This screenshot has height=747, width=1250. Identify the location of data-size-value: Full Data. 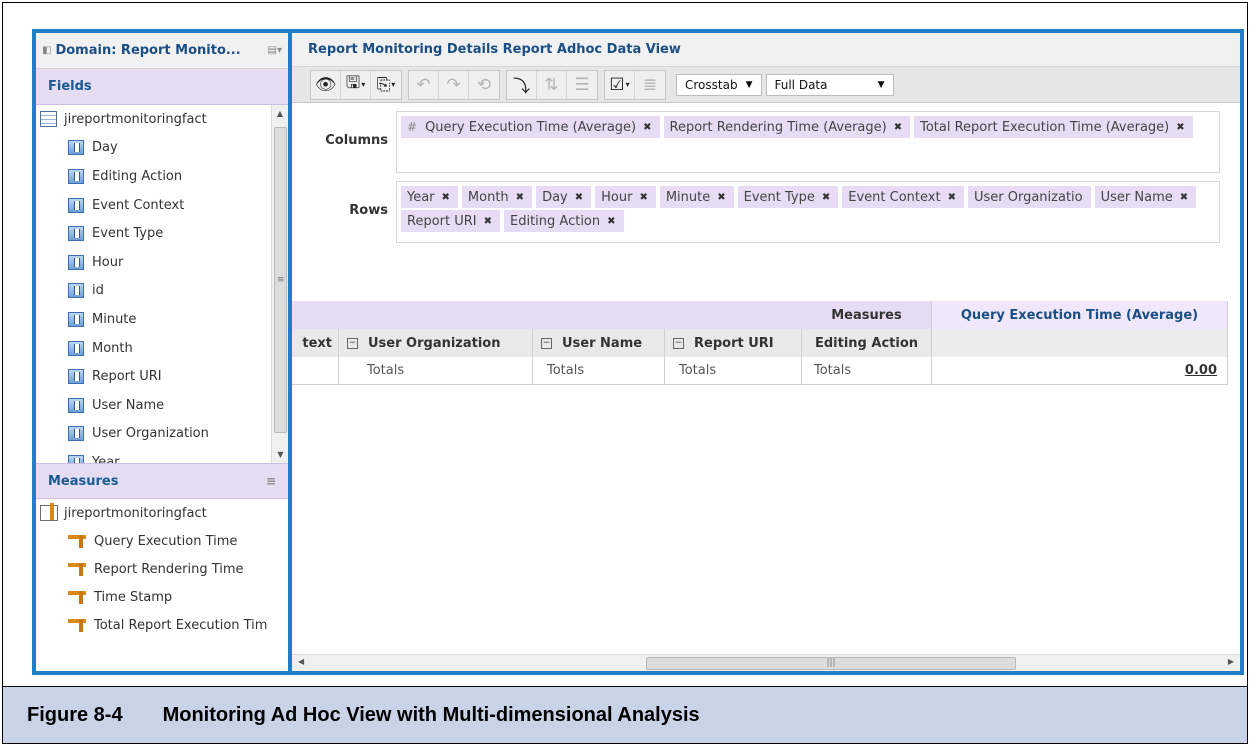
(801, 84).